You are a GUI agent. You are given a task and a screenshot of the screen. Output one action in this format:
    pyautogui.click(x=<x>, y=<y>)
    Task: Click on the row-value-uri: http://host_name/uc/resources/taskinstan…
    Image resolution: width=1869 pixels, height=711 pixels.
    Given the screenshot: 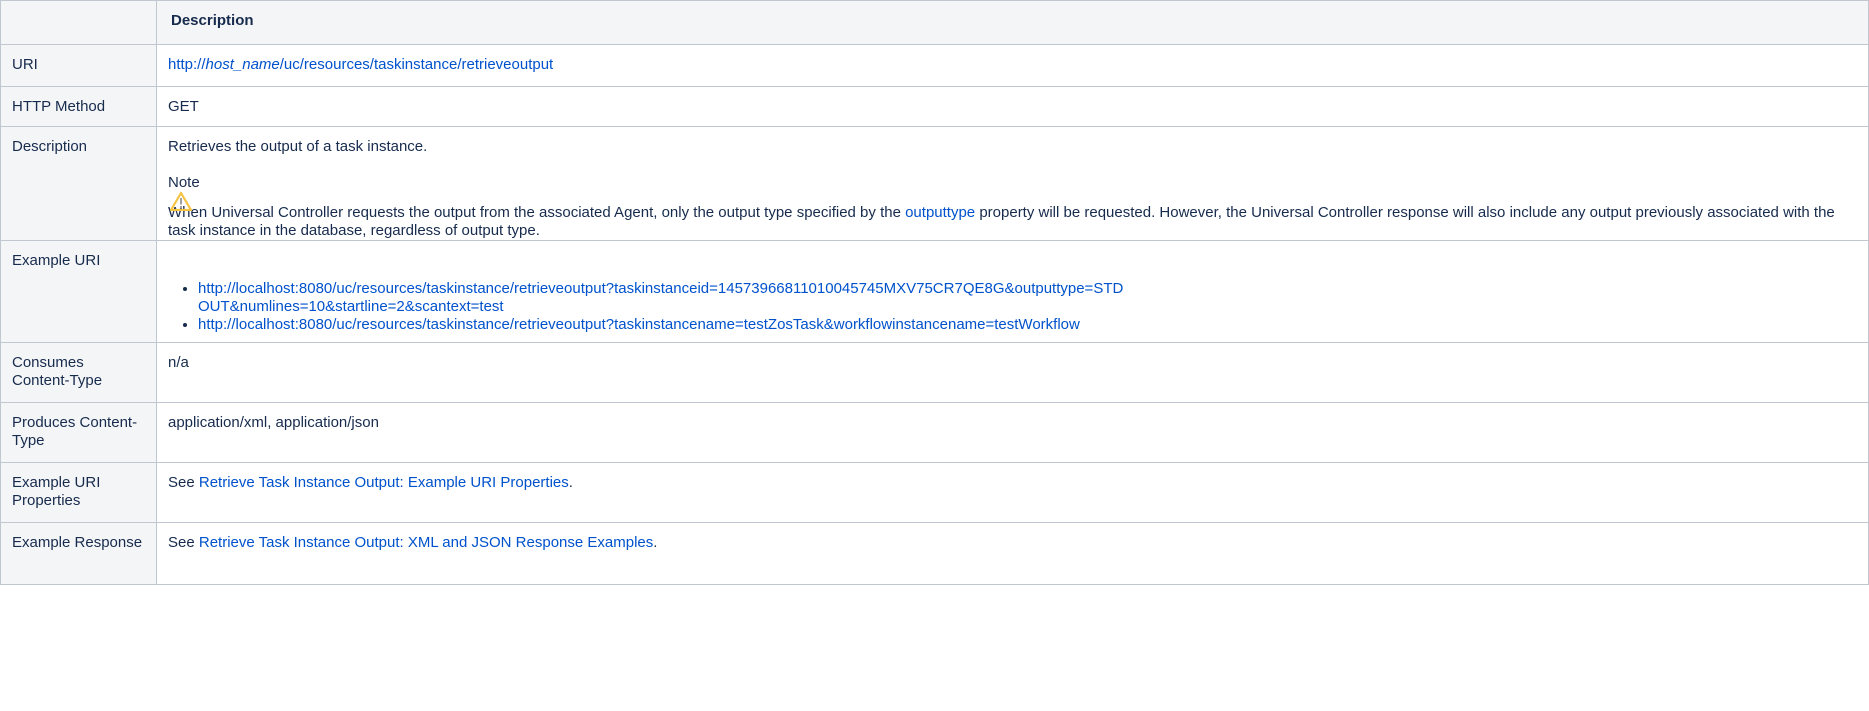 What is the action you would take?
    pyautogui.click(x=1012, y=65)
    